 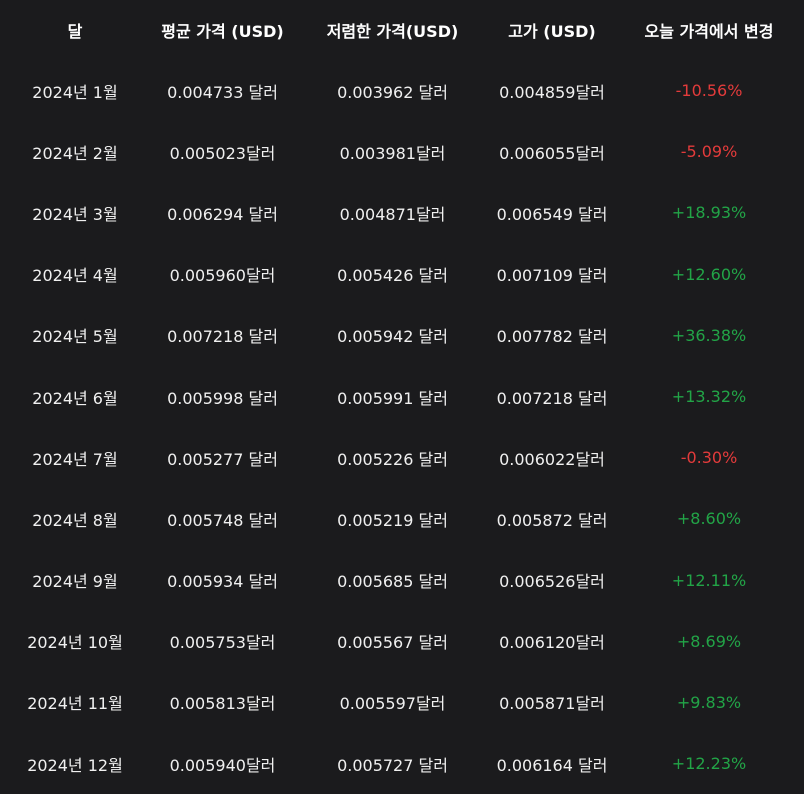 What do you see at coordinates (75, 582) in the screenshot?
I see `cell-month: 2024년 9월` at bounding box center [75, 582].